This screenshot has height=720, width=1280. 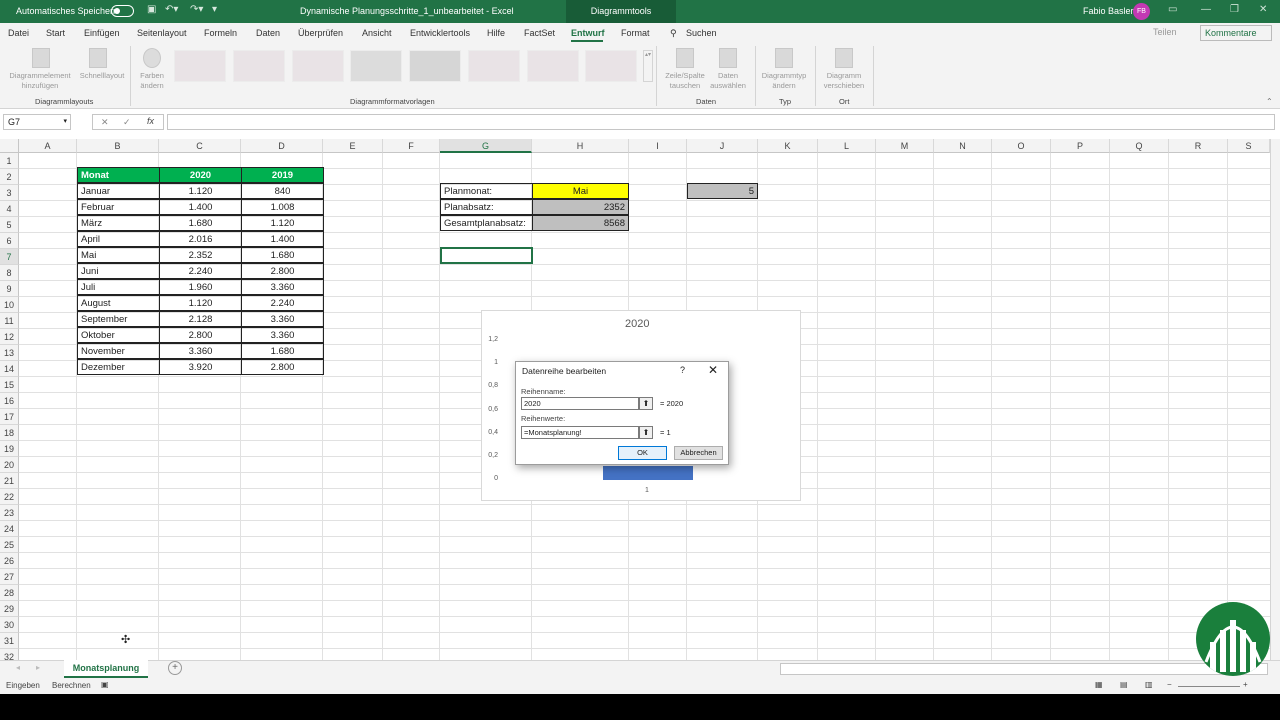 What do you see at coordinates (784, 81) in the screenshot?
I see `change-chart-type-button: Diagrammtyp ändern` at bounding box center [784, 81].